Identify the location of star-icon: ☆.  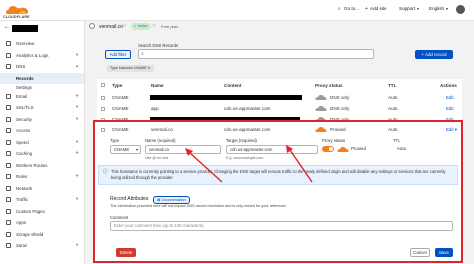
(125, 26).